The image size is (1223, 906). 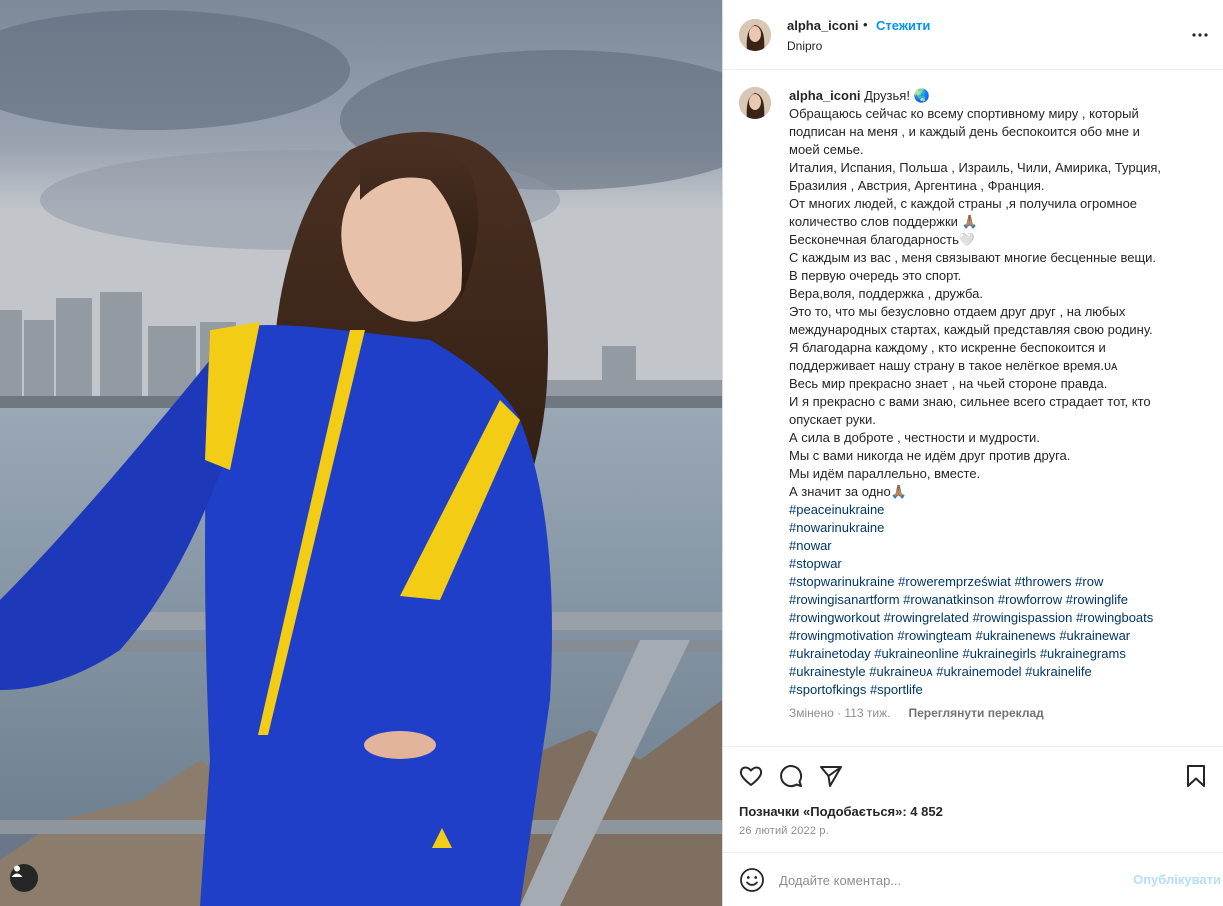 What do you see at coordinates (827, 689) in the screenshot?
I see `hashtag-link: #sportofkings` at bounding box center [827, 689].